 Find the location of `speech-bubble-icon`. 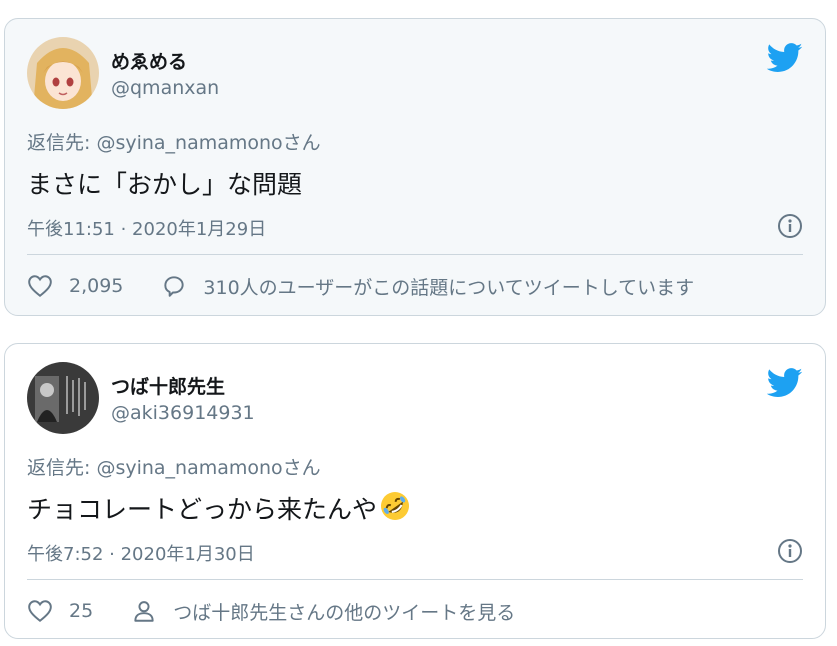

speech-bubble-icon is located at coordinates (174, 286).